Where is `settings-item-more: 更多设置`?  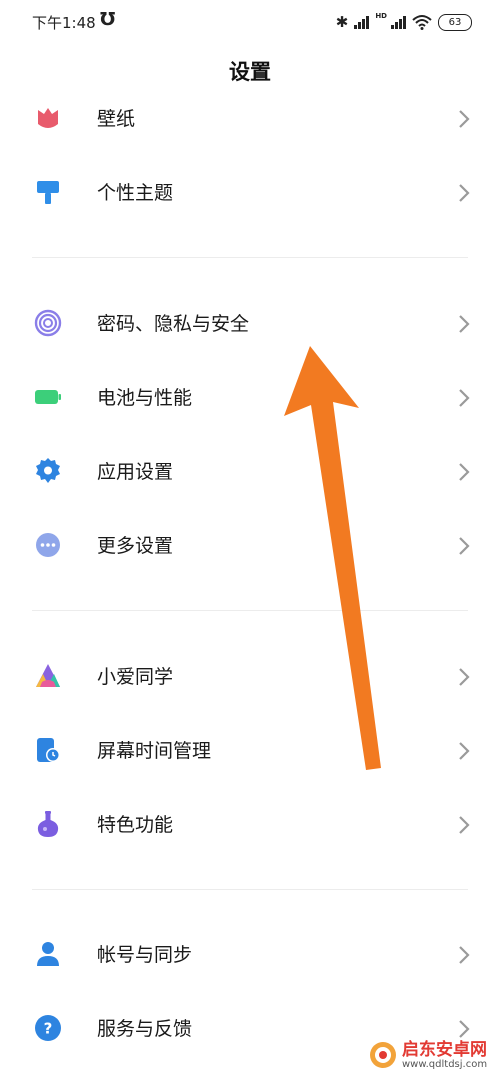 settings-item-more: 更多设置 is located at coordinates (250, 546).